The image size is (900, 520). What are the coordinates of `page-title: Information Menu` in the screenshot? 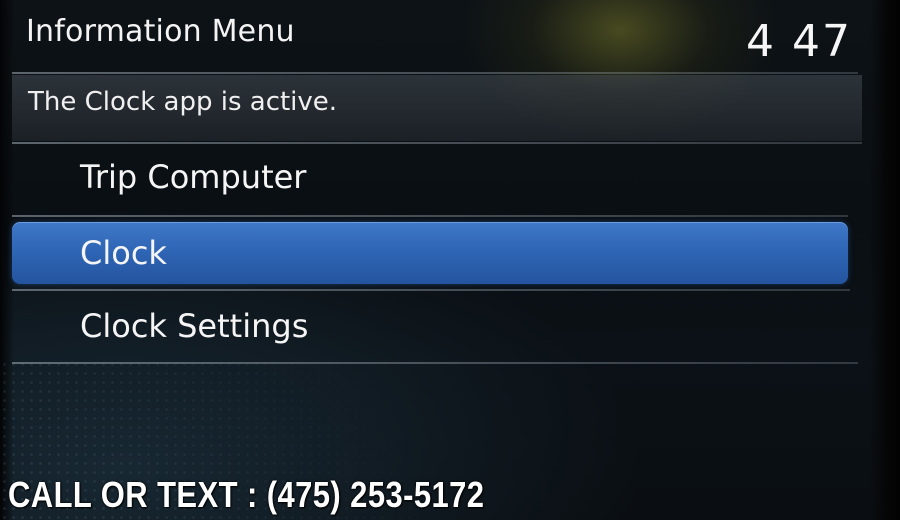 It's located at (160, 31).